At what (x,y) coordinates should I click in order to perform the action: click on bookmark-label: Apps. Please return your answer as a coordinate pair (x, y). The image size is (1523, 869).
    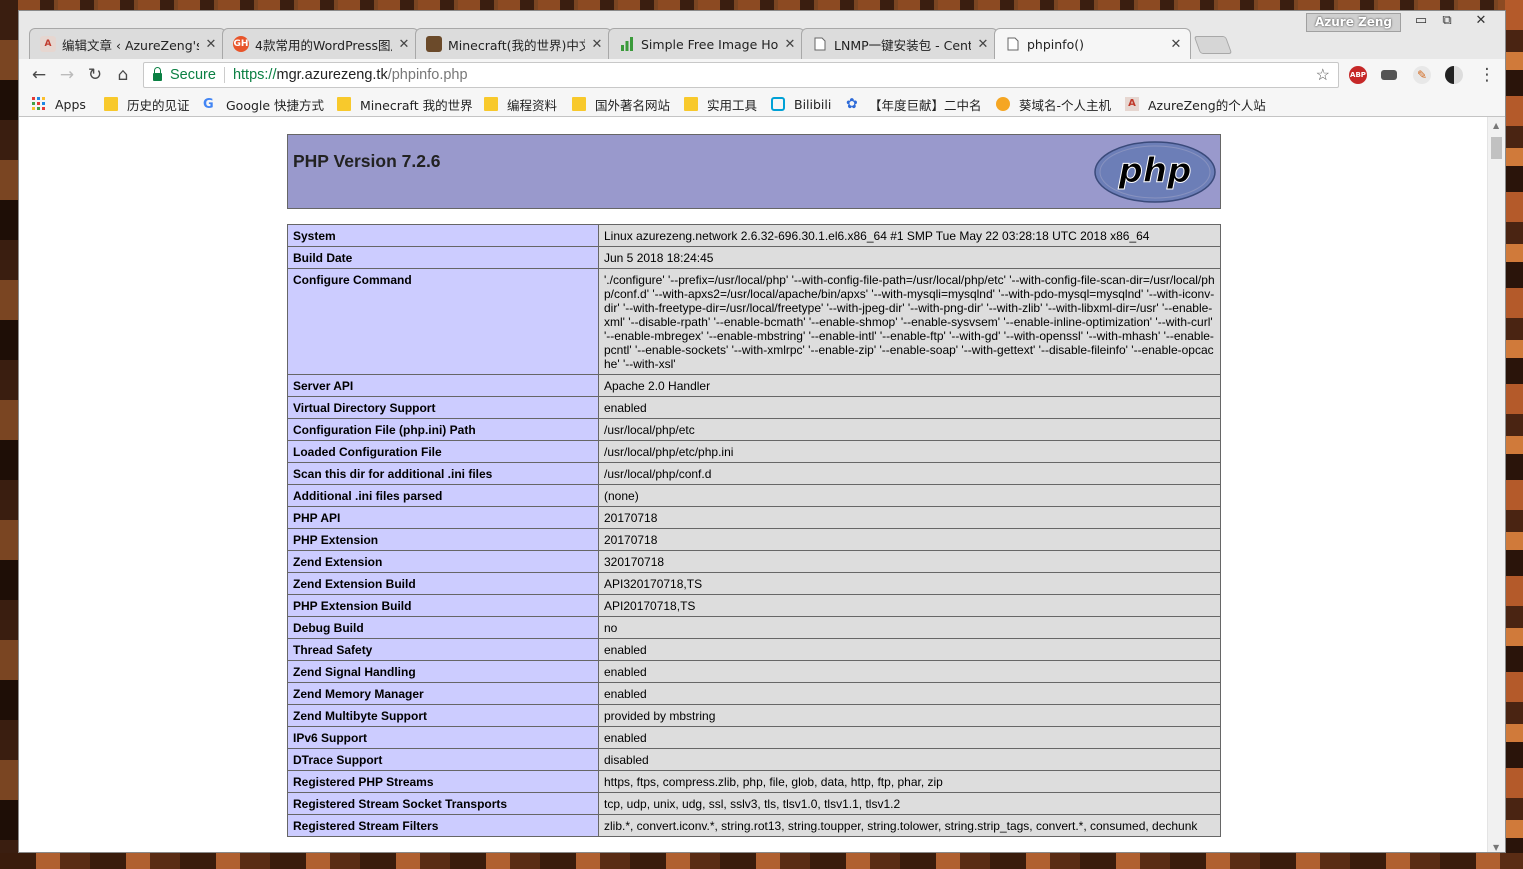
    Looking at the image, I should click on (70, 104).